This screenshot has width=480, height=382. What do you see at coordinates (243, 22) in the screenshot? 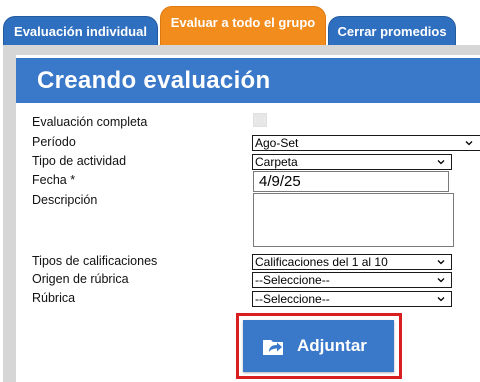
I see `tab-label: Evaluar a todo el grupo` at bounding box center [243, 22].